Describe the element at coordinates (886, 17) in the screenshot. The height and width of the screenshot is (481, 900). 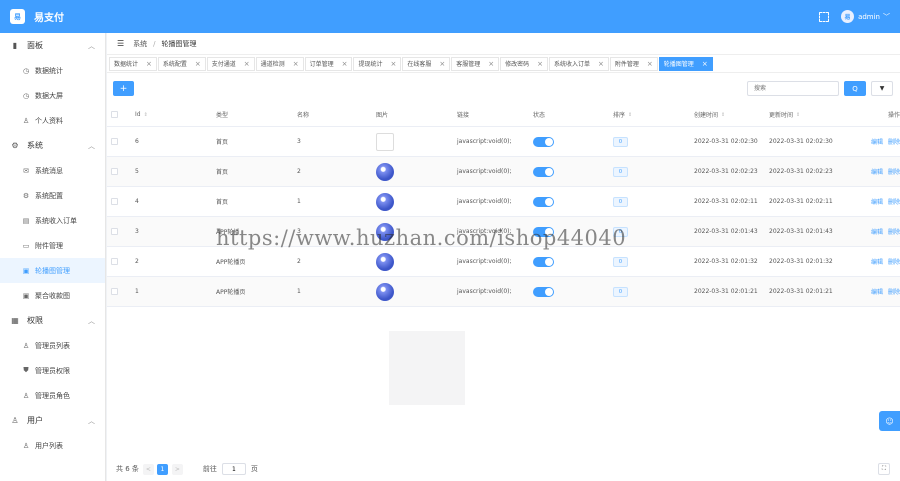
I see `chevron-down-icon: ﹀` at that location.